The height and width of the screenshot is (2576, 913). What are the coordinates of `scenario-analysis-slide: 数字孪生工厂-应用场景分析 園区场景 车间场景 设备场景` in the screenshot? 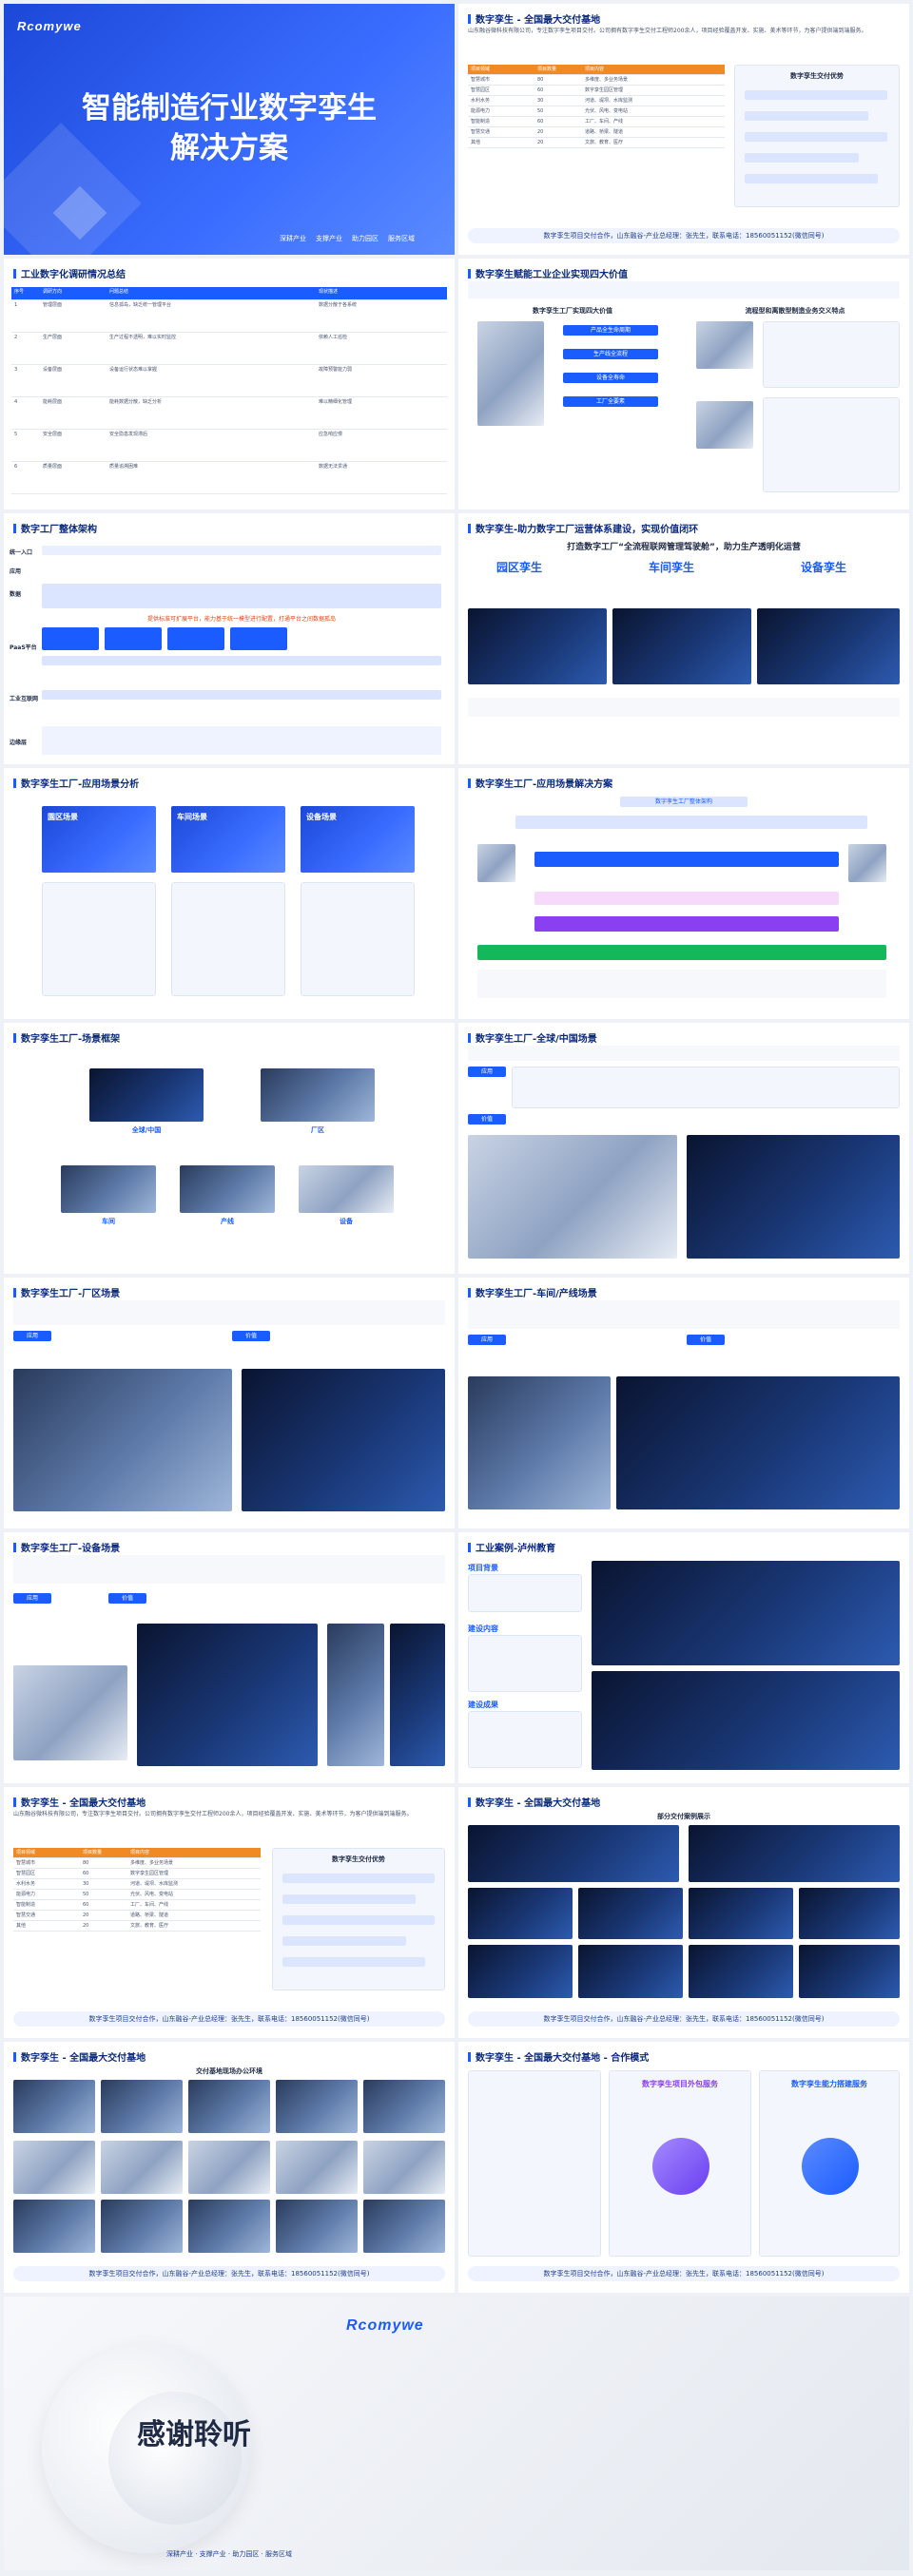 It's located at (229, 894).